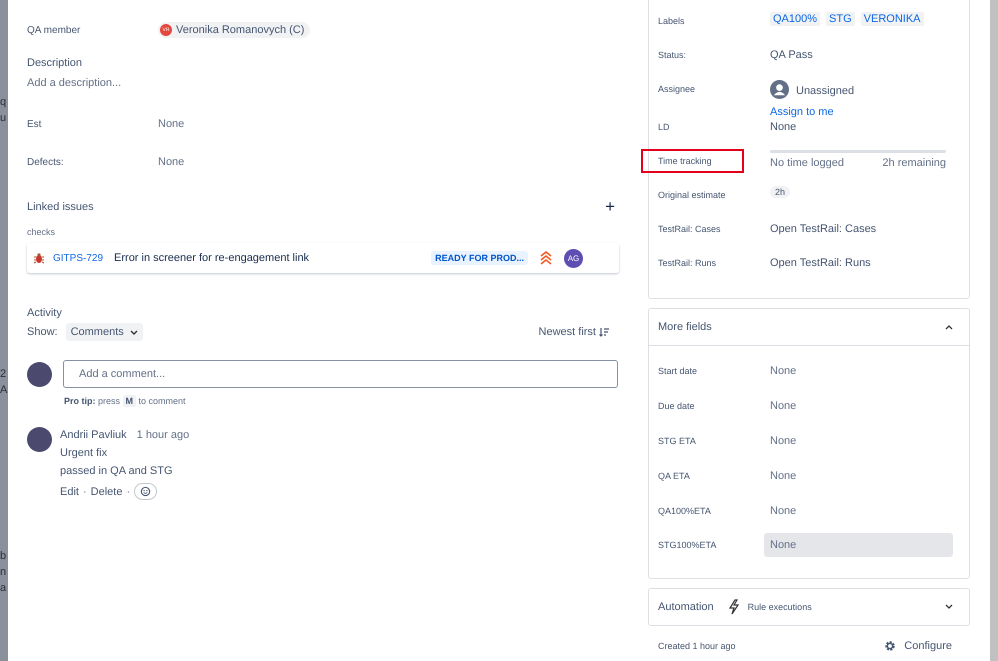 The width and height of the screenshot is (998, 661). I want to click on field-label: STG100%ETA, so click(688, 545).